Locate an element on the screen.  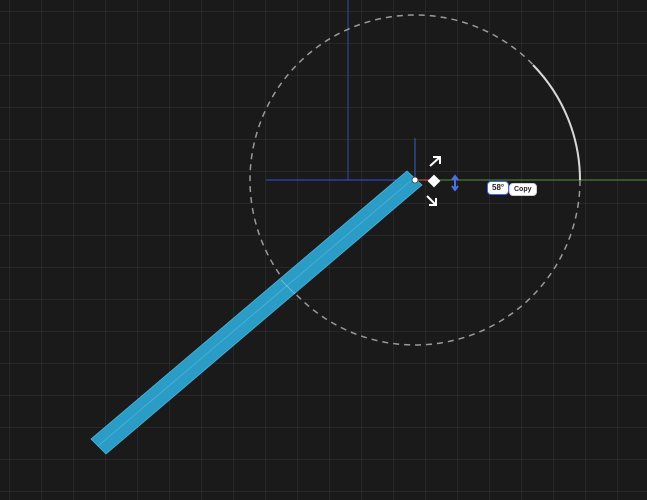
arrow-up-right-icon is located at coordinates (435, 161).